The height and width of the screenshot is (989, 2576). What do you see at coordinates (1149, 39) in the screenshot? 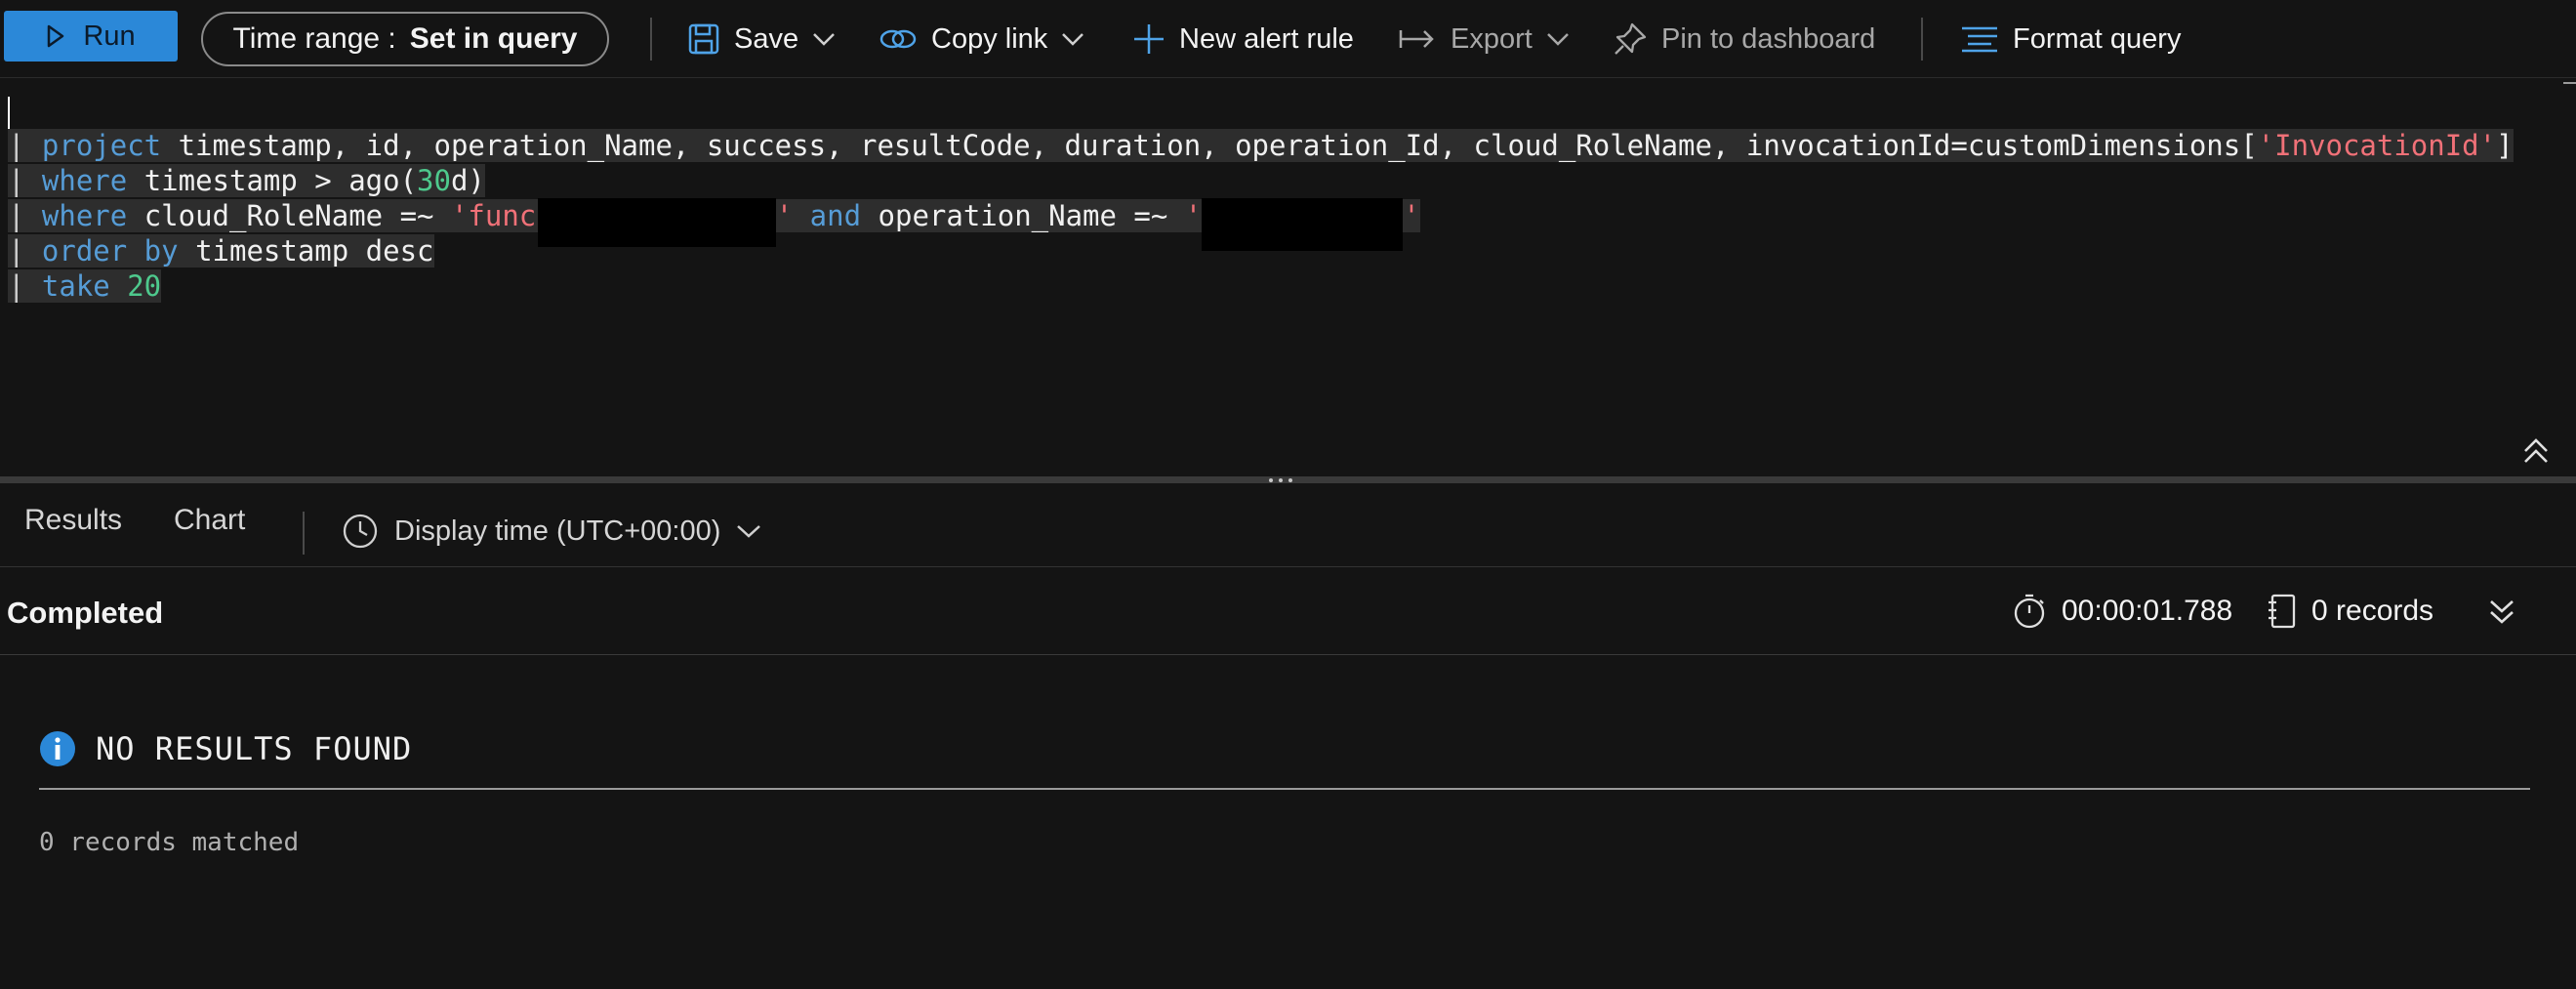
I see `plus-icon` at bounding box center [1149, 39].